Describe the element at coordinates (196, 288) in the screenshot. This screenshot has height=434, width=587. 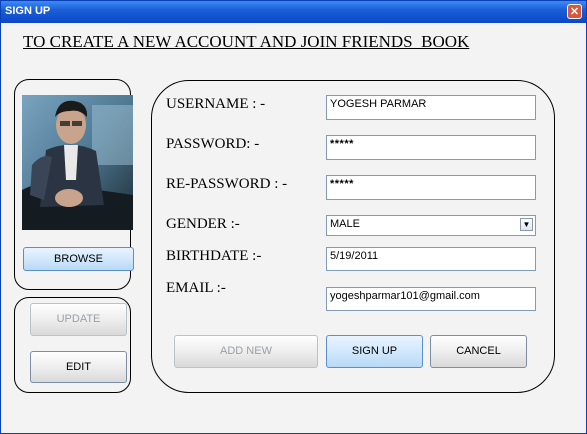
I see `email-label: EMAIL :-` at that location.